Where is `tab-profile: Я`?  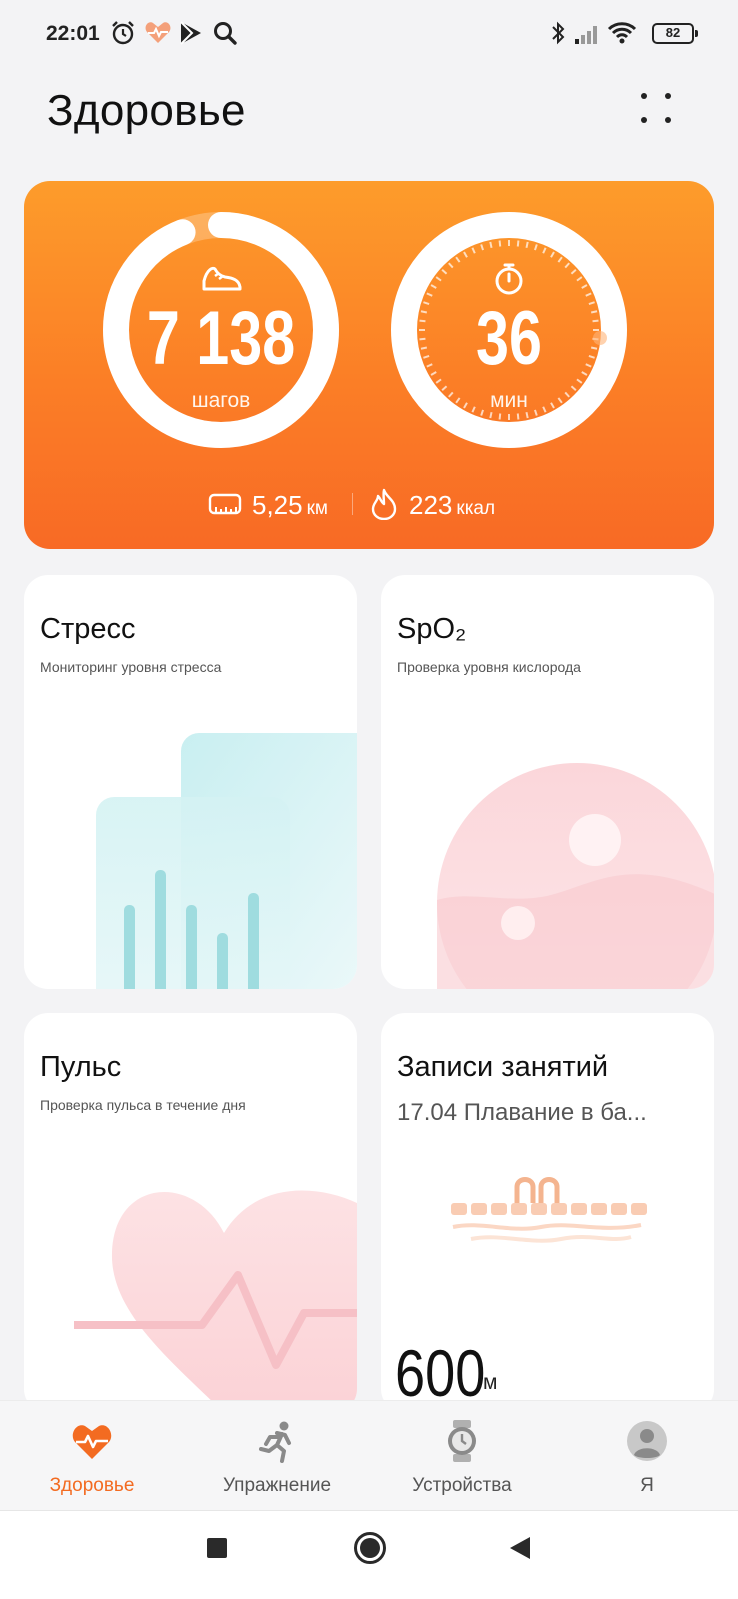
tab-profile: Я is located at coordinates (647, 1458).